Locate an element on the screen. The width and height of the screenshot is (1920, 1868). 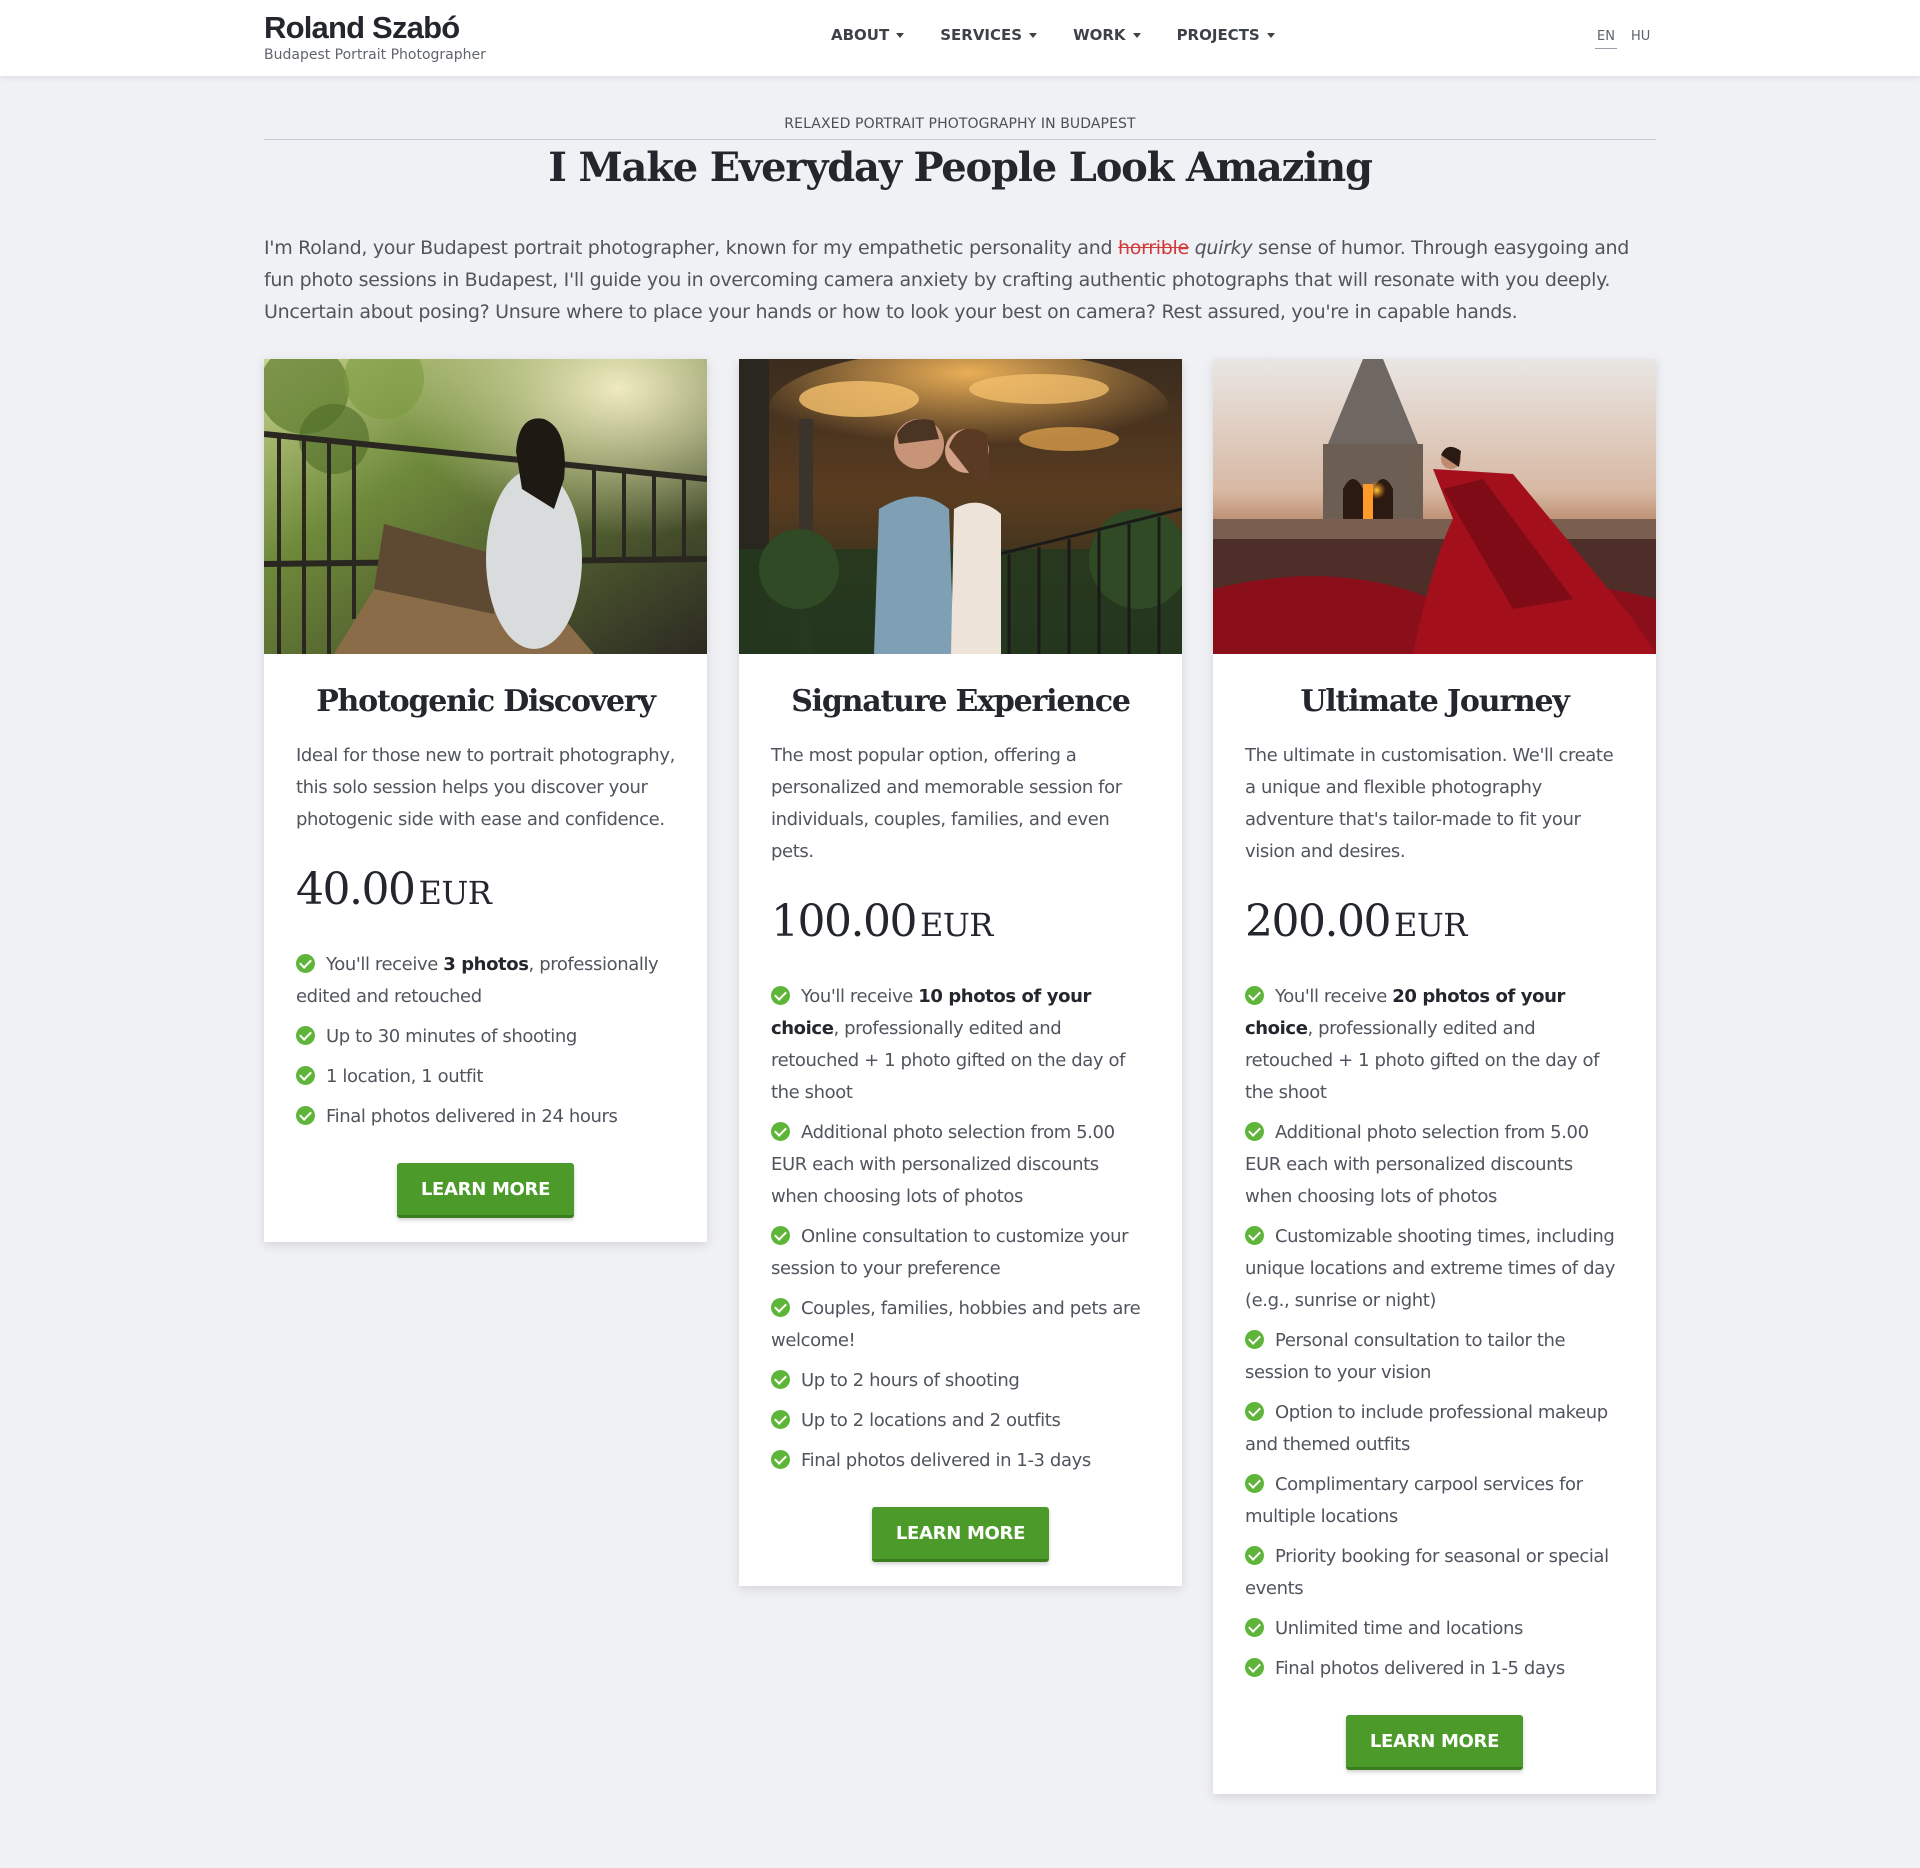
card-title: Signature Experience is located at coordinates (961, 701).